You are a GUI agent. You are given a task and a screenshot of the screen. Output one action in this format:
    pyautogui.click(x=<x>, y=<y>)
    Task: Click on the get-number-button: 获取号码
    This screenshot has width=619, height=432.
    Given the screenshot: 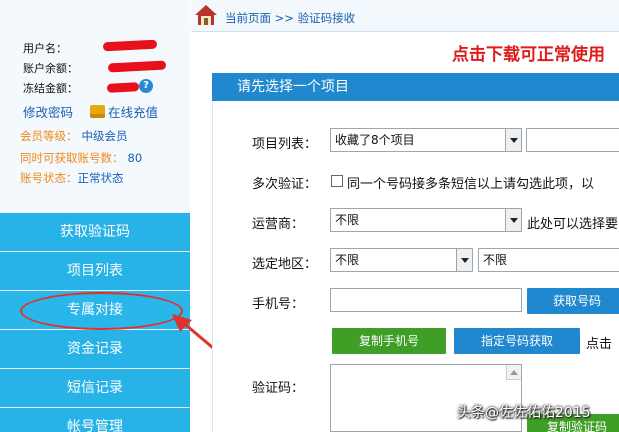 What is the action you would take?
    pyautogui.click(x=573, y=301)
    